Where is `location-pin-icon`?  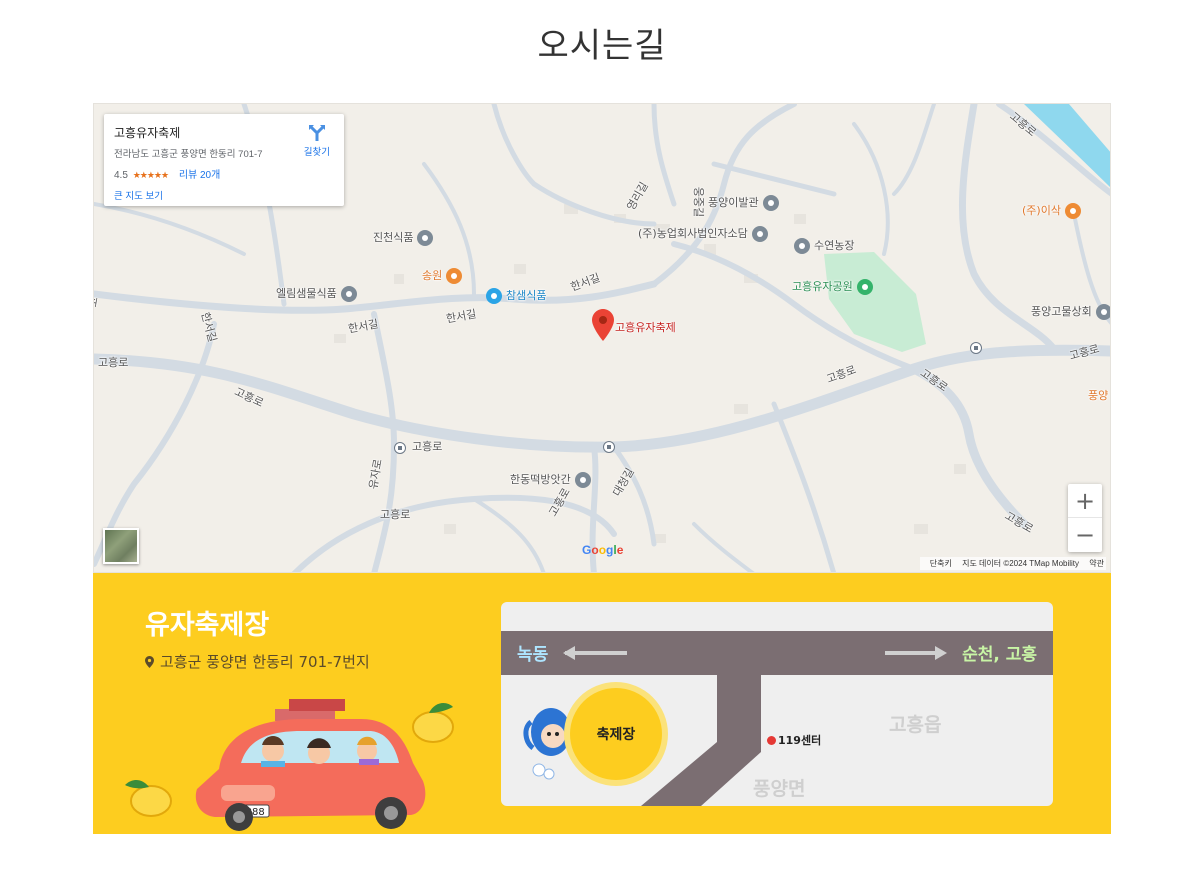
location-pin-icon is located at coordinates (149, 662).